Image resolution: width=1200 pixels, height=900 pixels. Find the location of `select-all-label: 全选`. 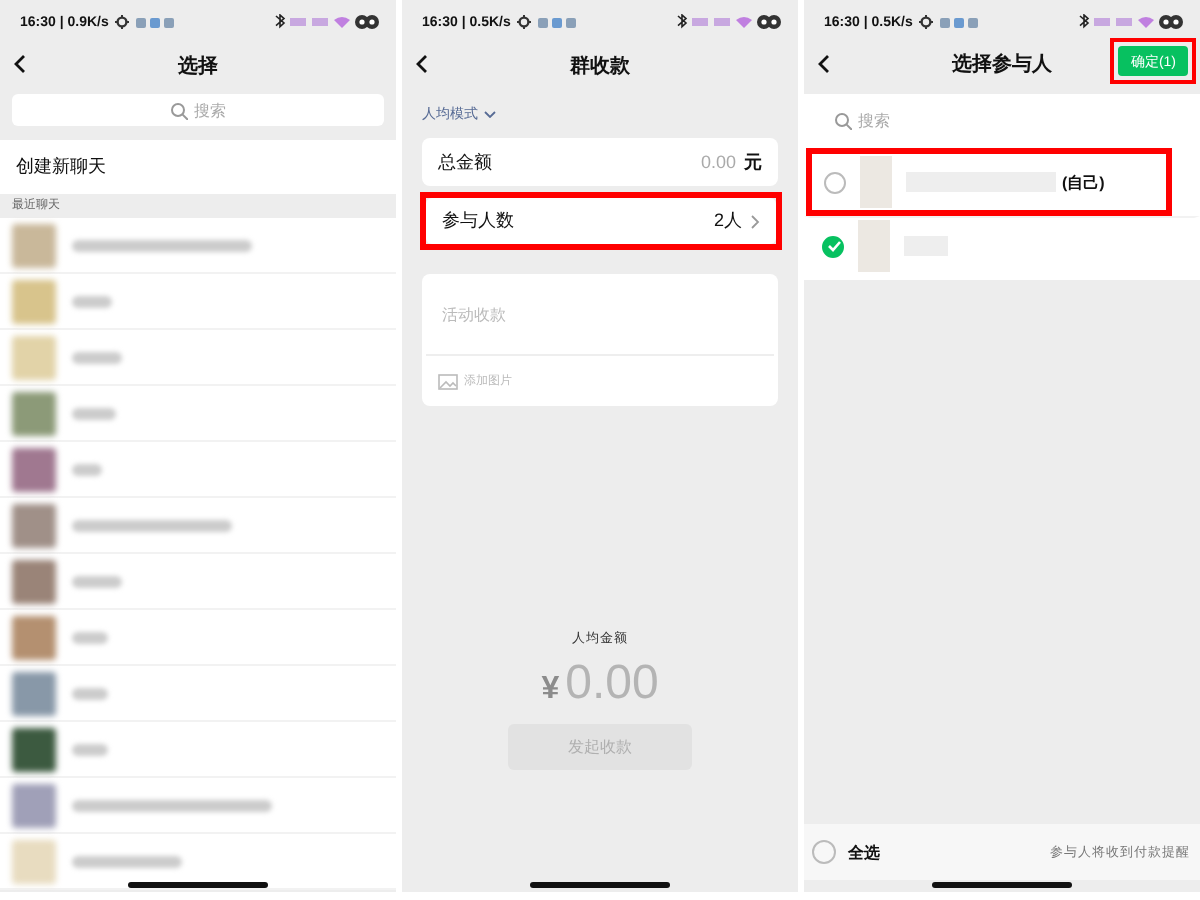

select-all-label: 全选 is located at coordinates (864, 852).